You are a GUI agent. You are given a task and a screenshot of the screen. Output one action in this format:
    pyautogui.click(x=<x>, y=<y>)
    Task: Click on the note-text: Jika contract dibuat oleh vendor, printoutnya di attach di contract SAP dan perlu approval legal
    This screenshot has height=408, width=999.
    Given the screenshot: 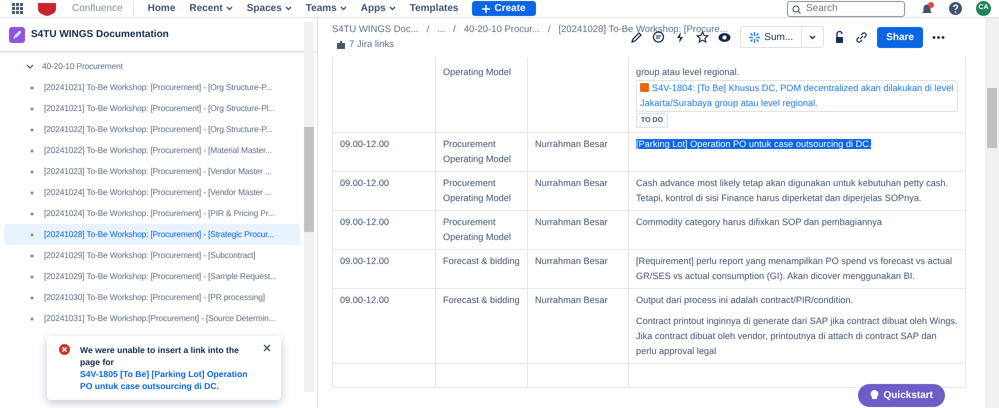 What is the action you would take?
    pyautogui.click(x=787, y=344)
    